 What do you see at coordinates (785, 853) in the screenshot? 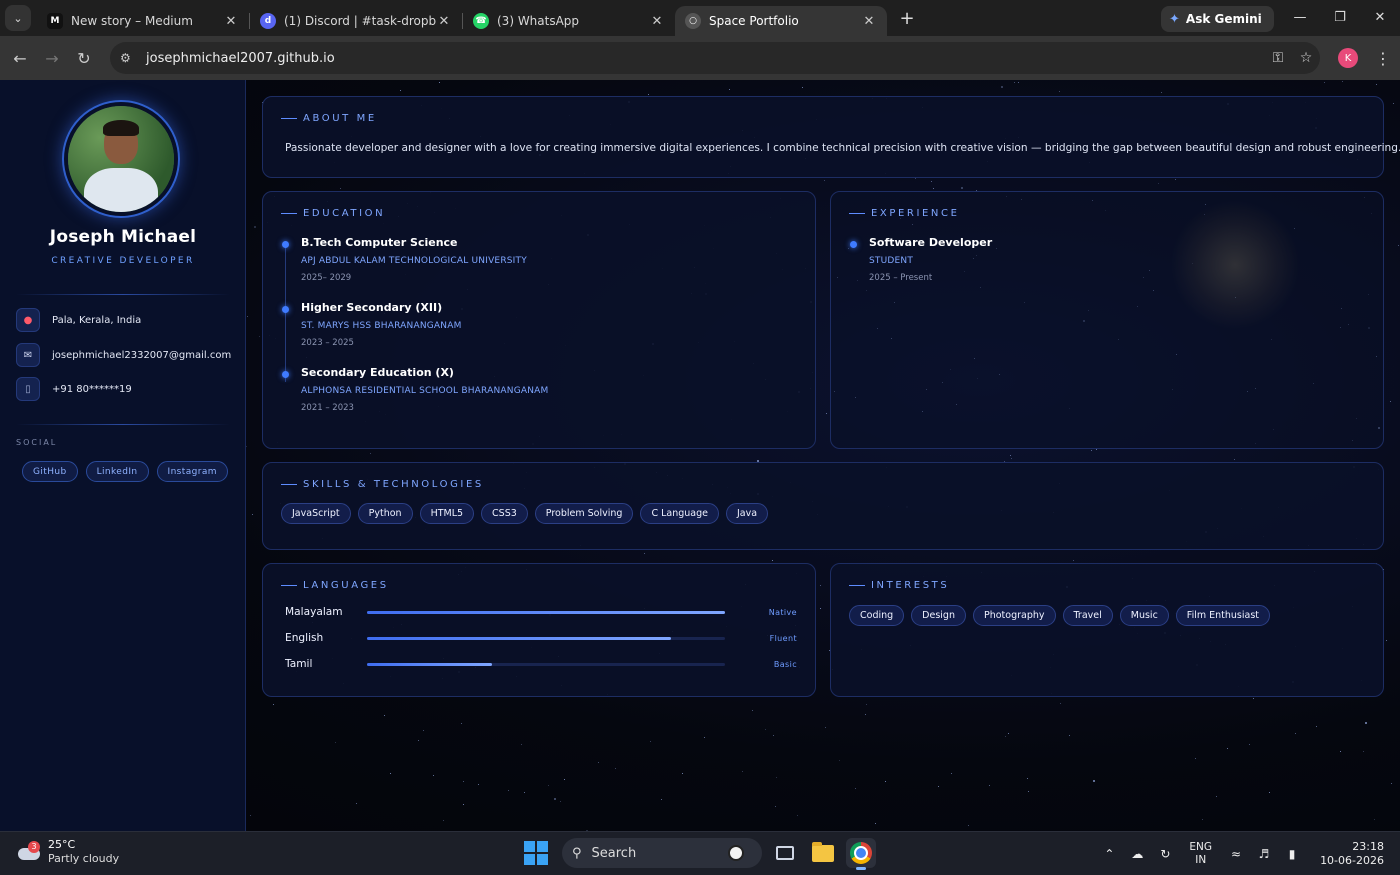
I see `task-view-button` at bounding box center [785, 853].